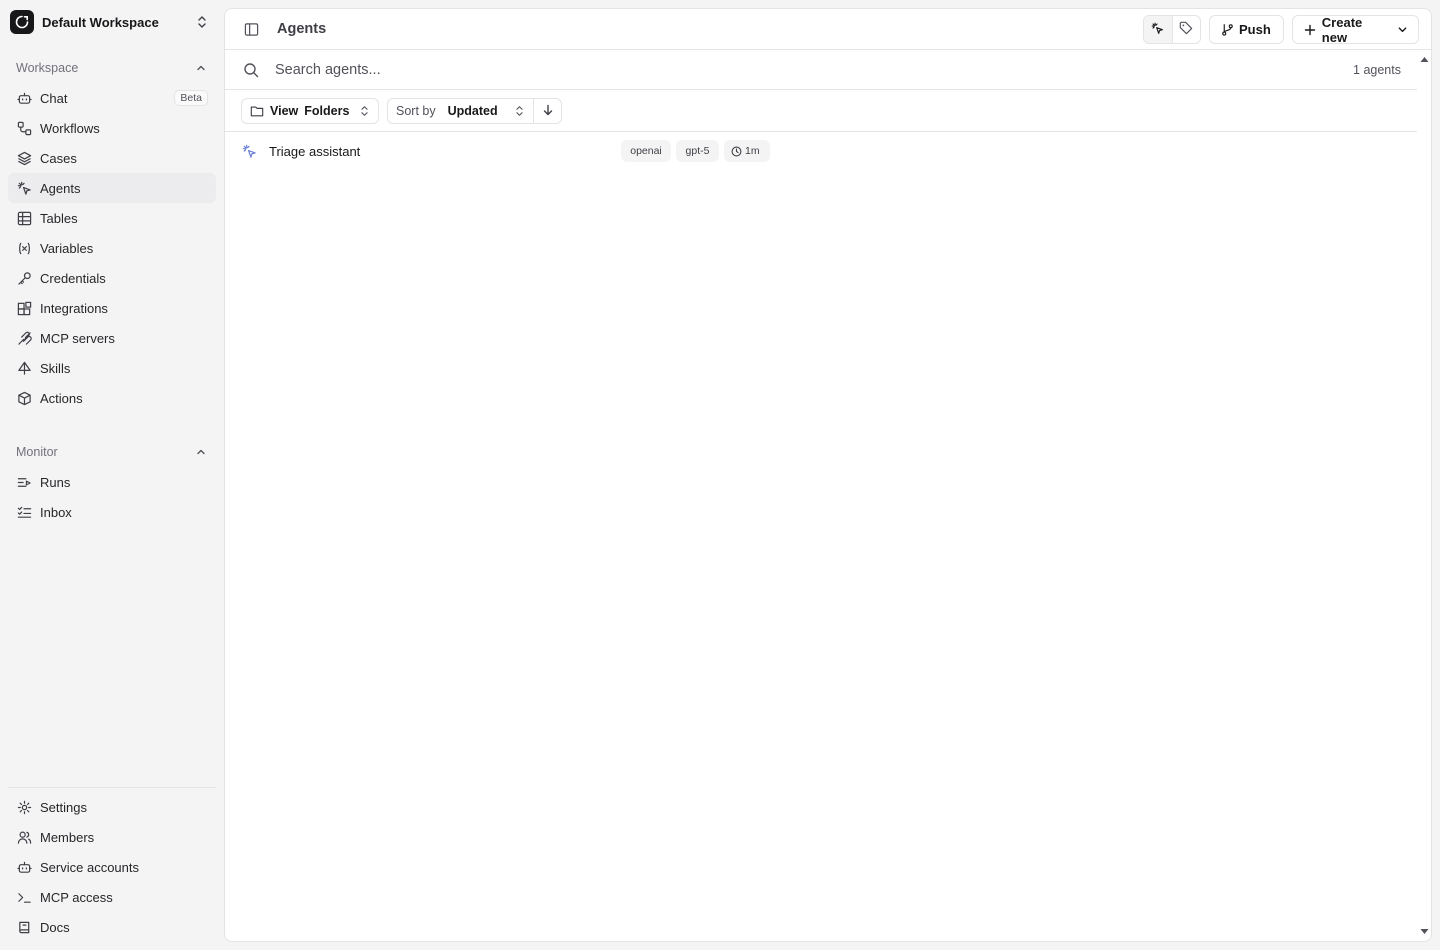 The image size is (1440, 950). I want to click on sidebar-item-credentials: Credentials, so click(112, 278).